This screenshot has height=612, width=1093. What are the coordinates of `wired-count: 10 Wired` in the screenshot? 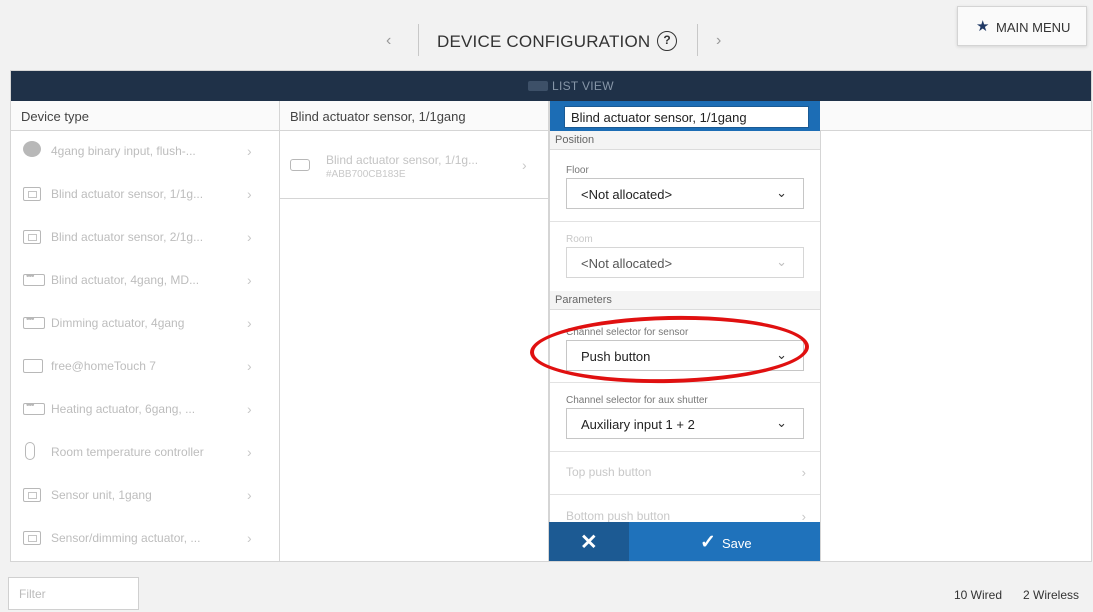 It's located at (978, 595).